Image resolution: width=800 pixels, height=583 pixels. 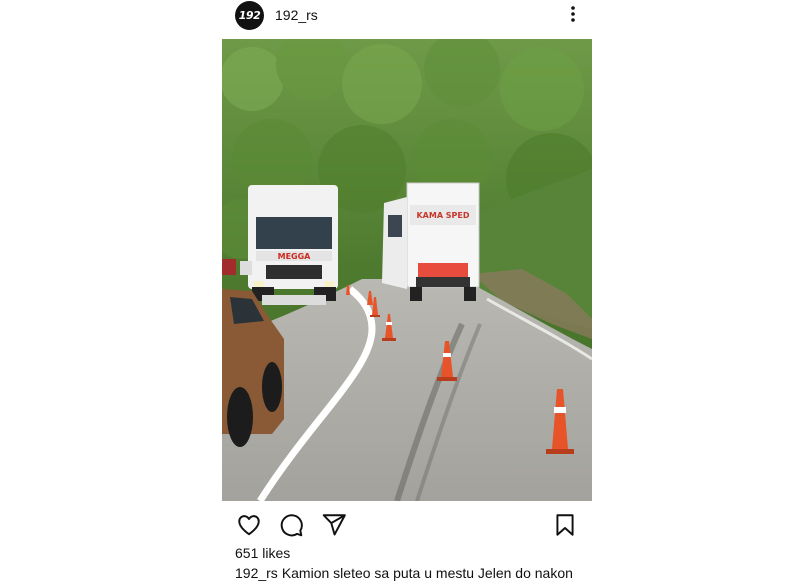 I want to click on truck-left-brand: MEGGA, so click(x=295, y=256).